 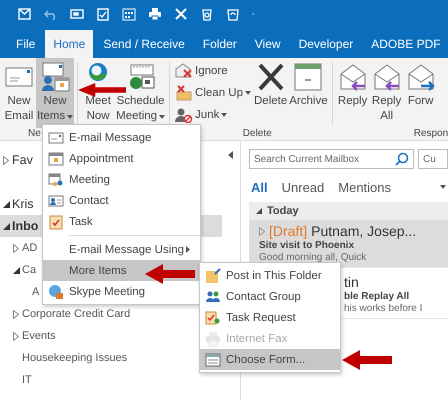 What do you see at coordinates (219, 44) in the screenshot?
I see `ribbon-tab: Folder` at bounding box center [219, 44].